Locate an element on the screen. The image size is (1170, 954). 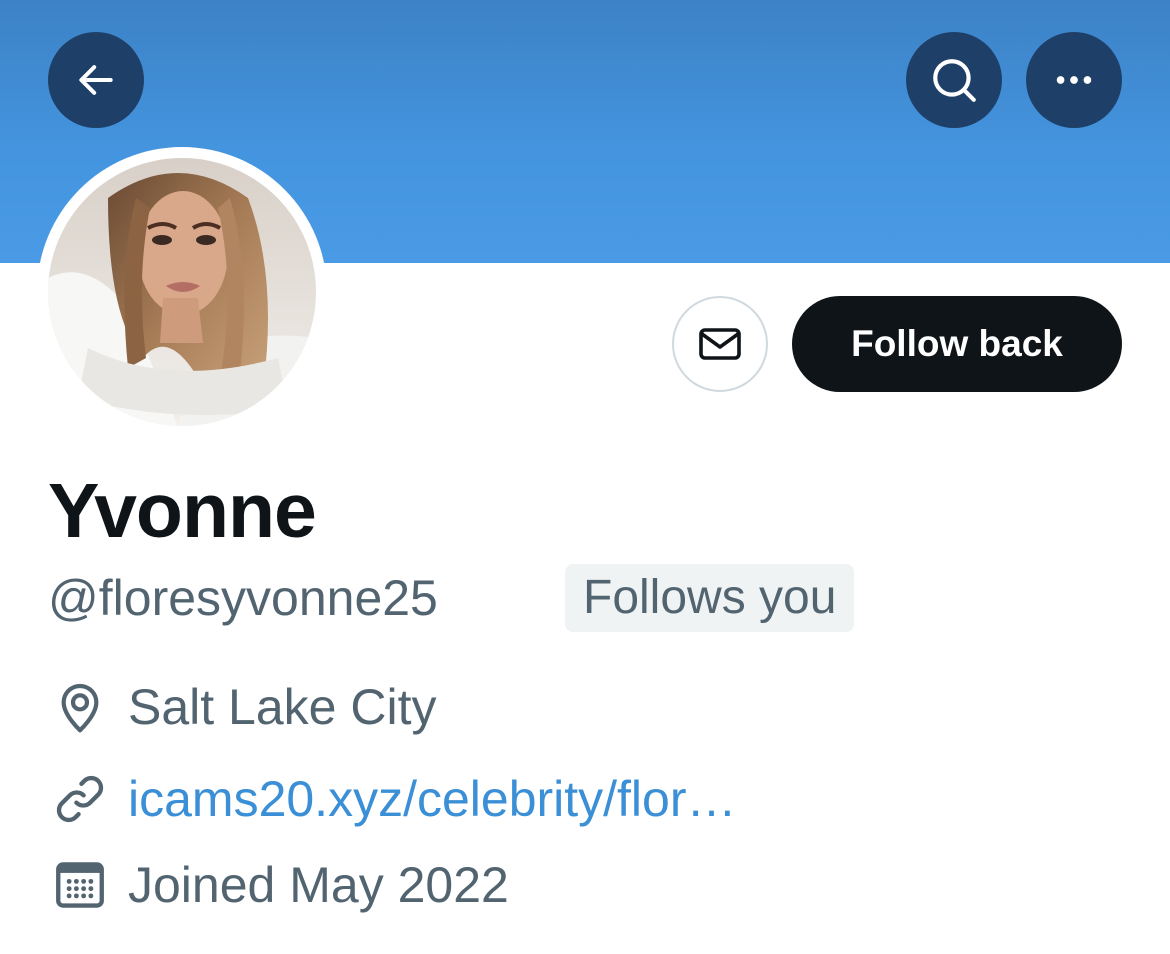
user-handle: @floresyvonne25 is located at coordinates (243, 598).